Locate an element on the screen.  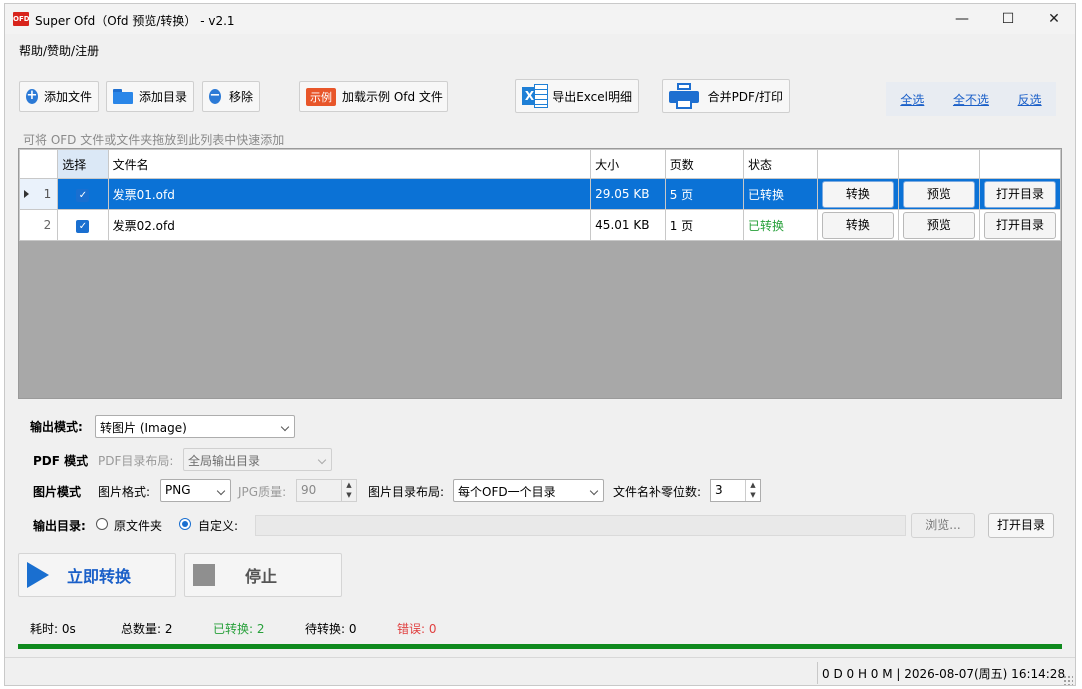
output-mode-select: 转图片 (Image) is located at coordinates (195, 426).